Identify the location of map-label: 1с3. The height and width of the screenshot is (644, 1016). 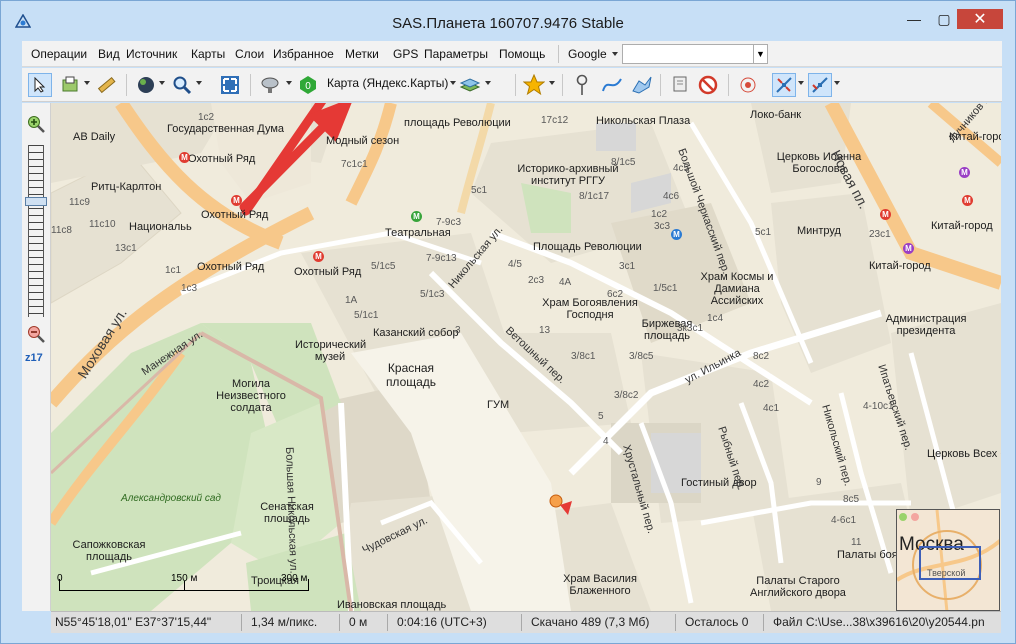
(189, 288).